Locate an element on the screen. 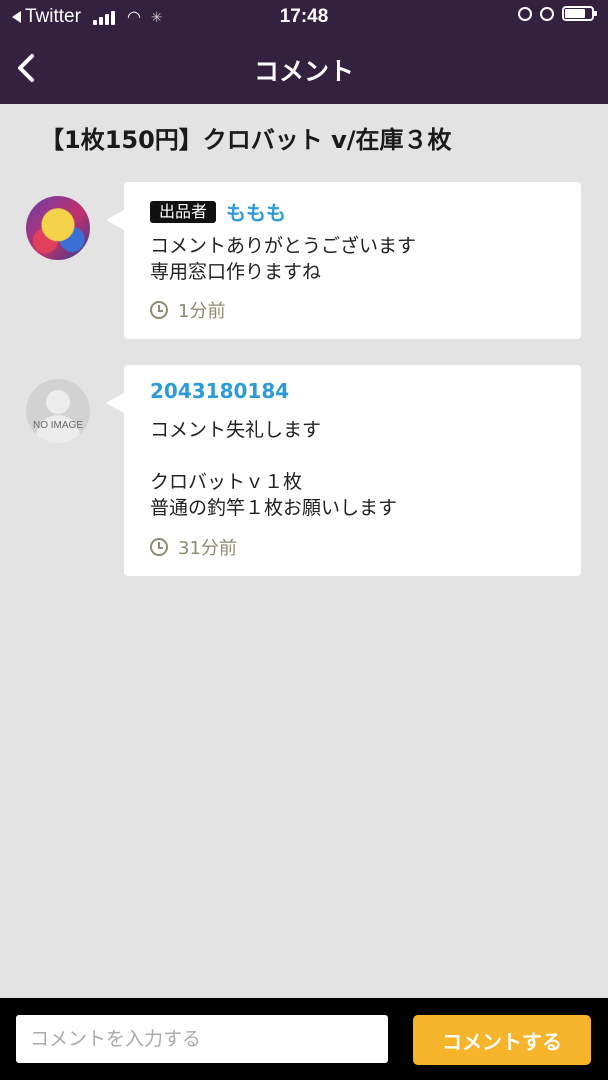  default-avatar-icon is located at coordinates (58, 402).